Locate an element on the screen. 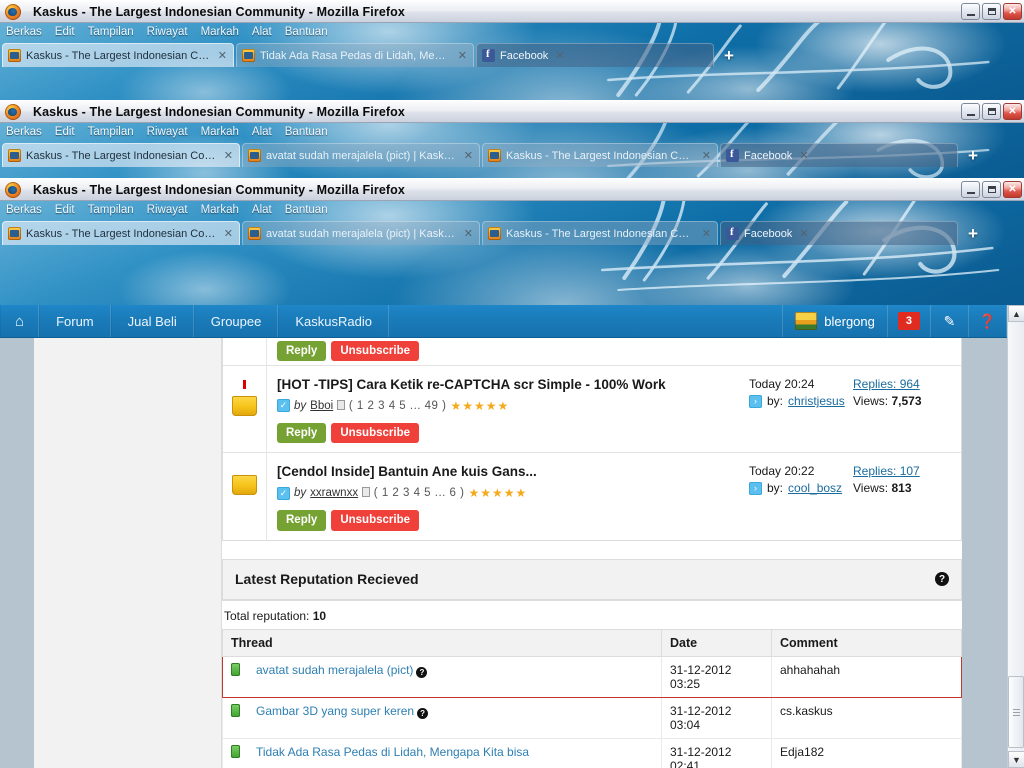 The width and height of the screenshot is (1024, 768). page-links: ( 1 2 3 4 5 ... 6 ) is located at coordinates (413, 493).